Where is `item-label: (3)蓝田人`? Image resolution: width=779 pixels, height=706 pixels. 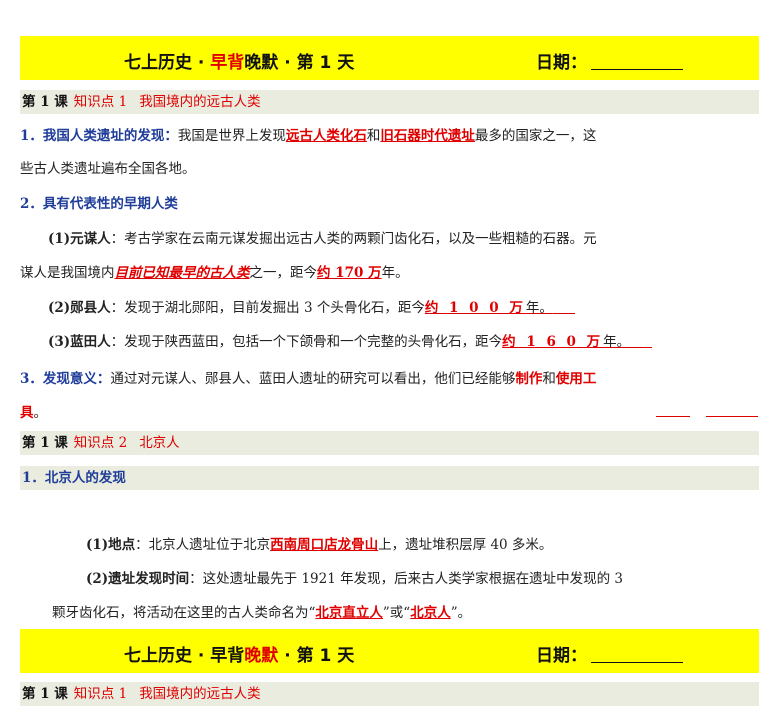
item-label: (3)蓝田人 is located at coordinates (79, 342).